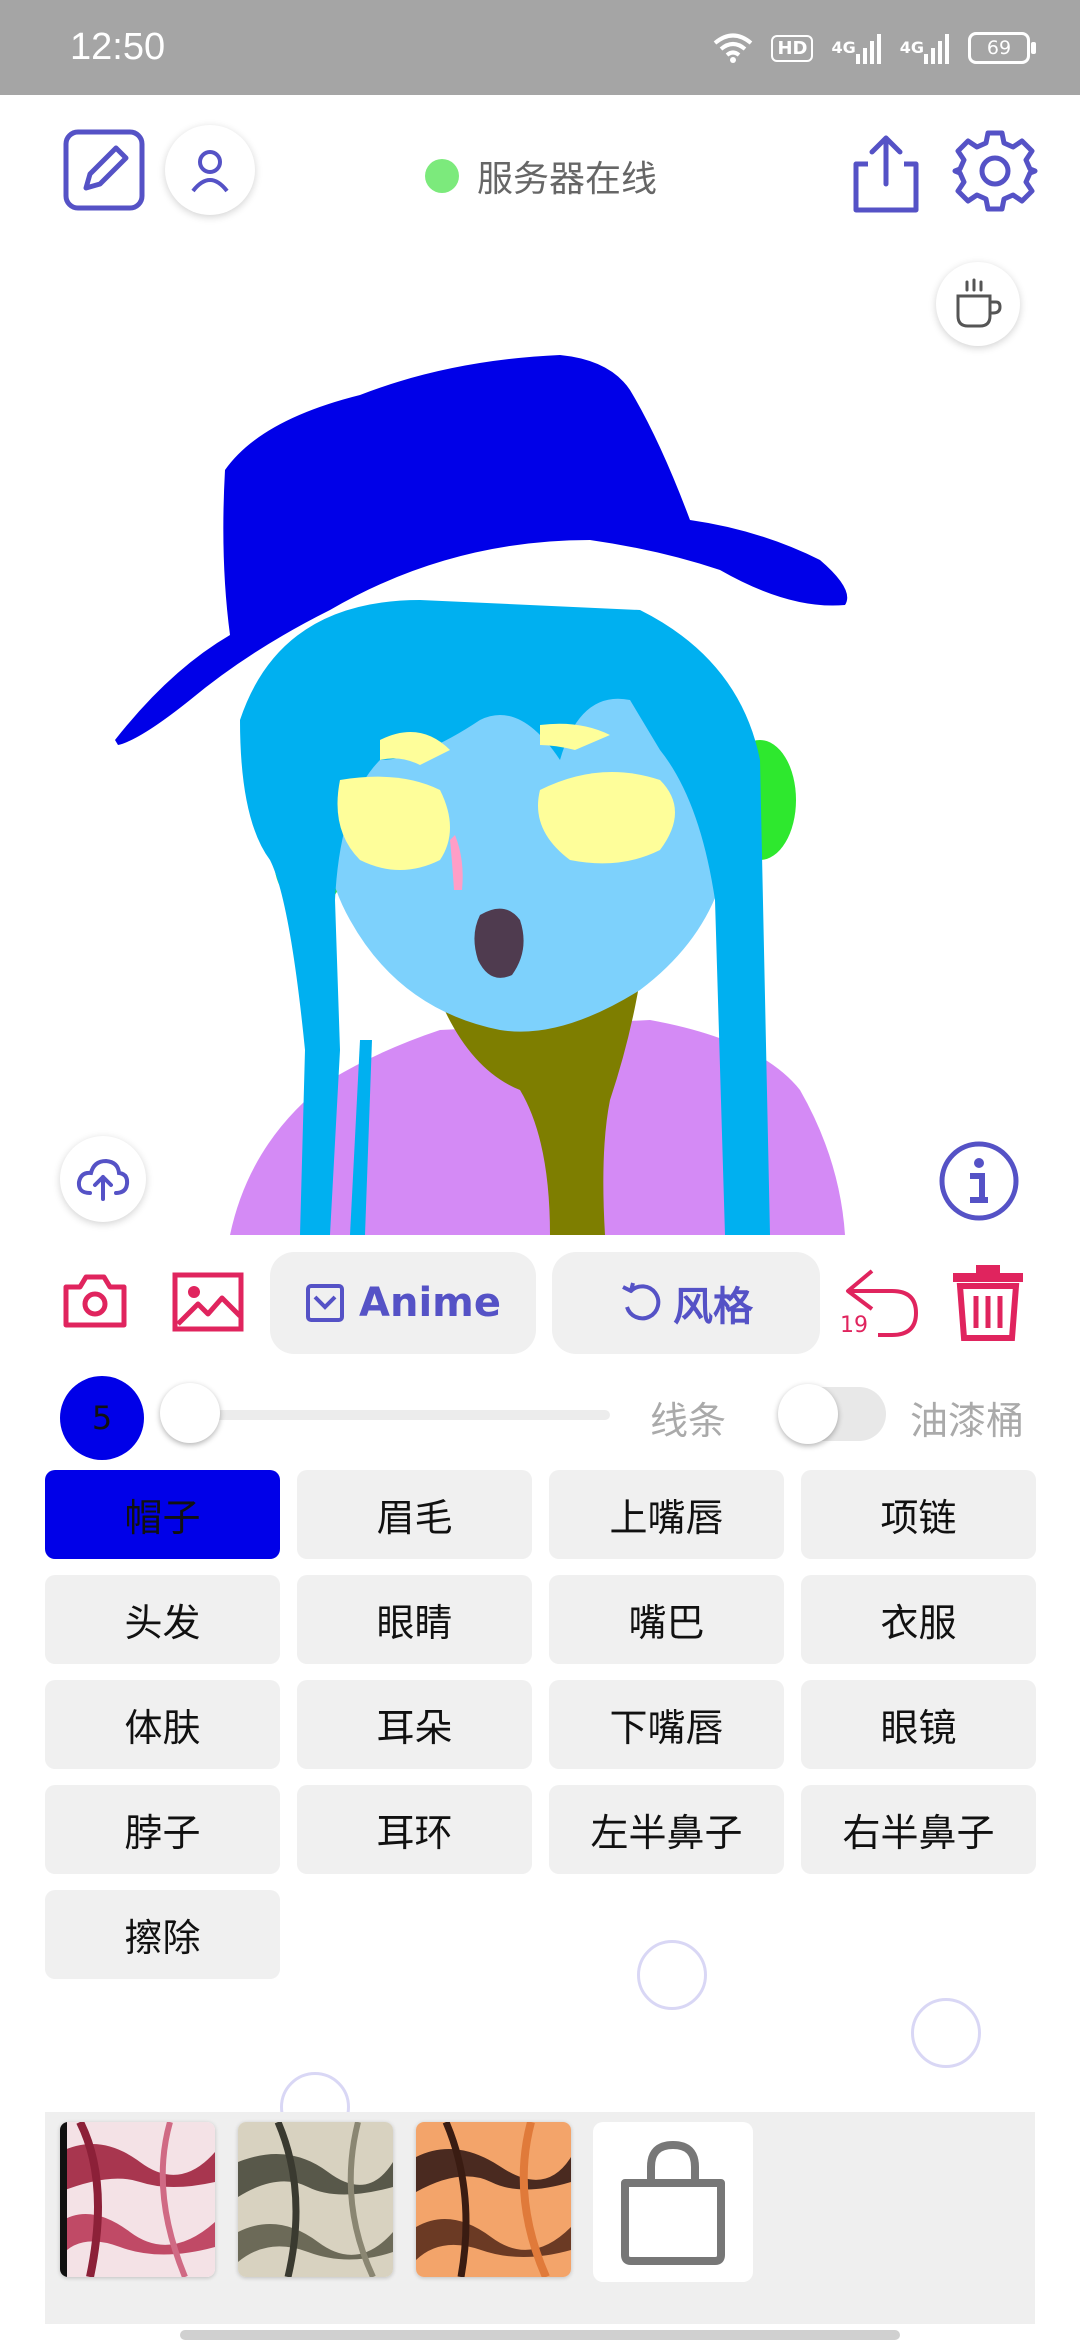 The width and height of the screenshot is (1080, 2340). I want to click on brush-size-slider-handle, so click(190, 1413).